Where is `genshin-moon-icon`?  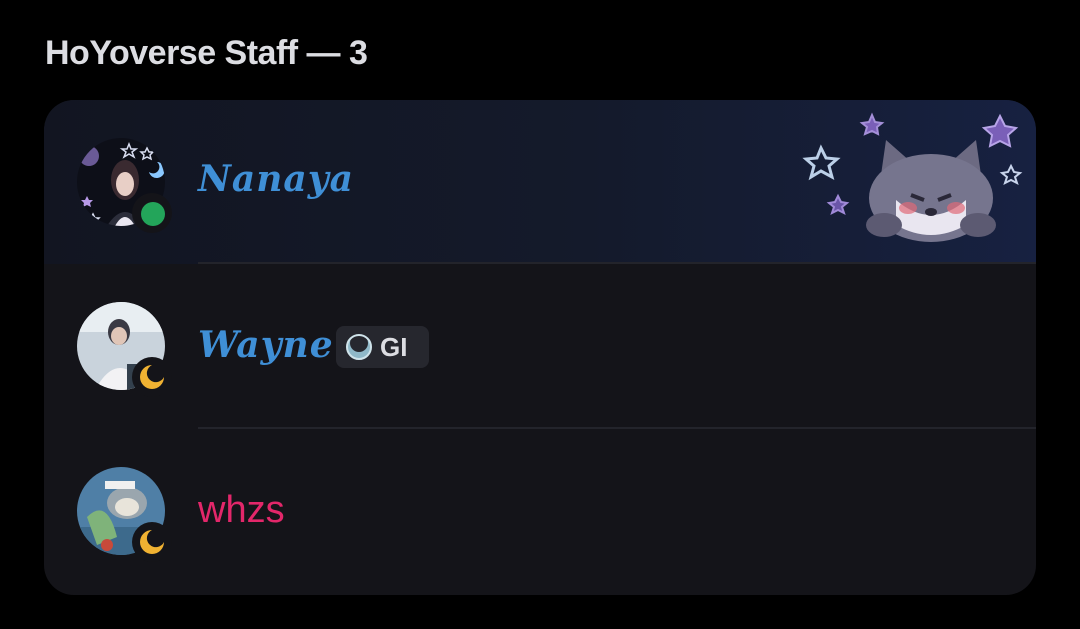 genshin-moon-icon is located at coordinates (359, 347).